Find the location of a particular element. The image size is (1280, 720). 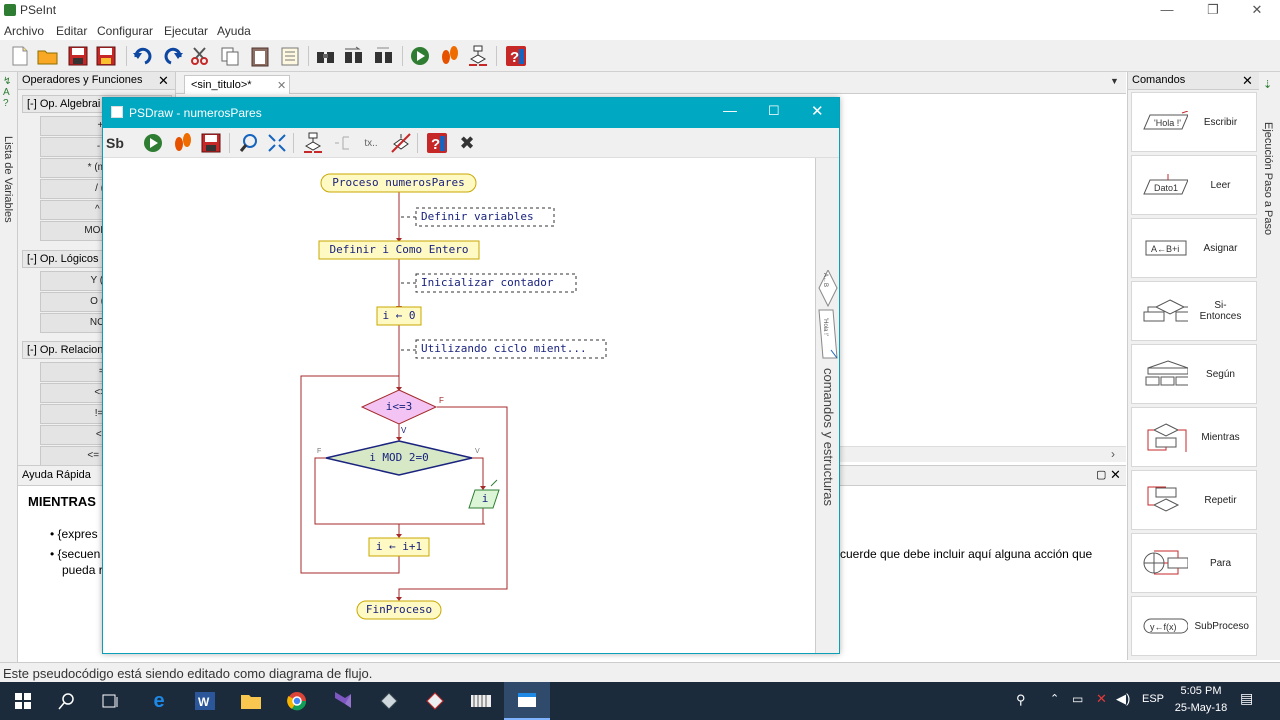

word-icon: W is located at coordinates (205, 701).